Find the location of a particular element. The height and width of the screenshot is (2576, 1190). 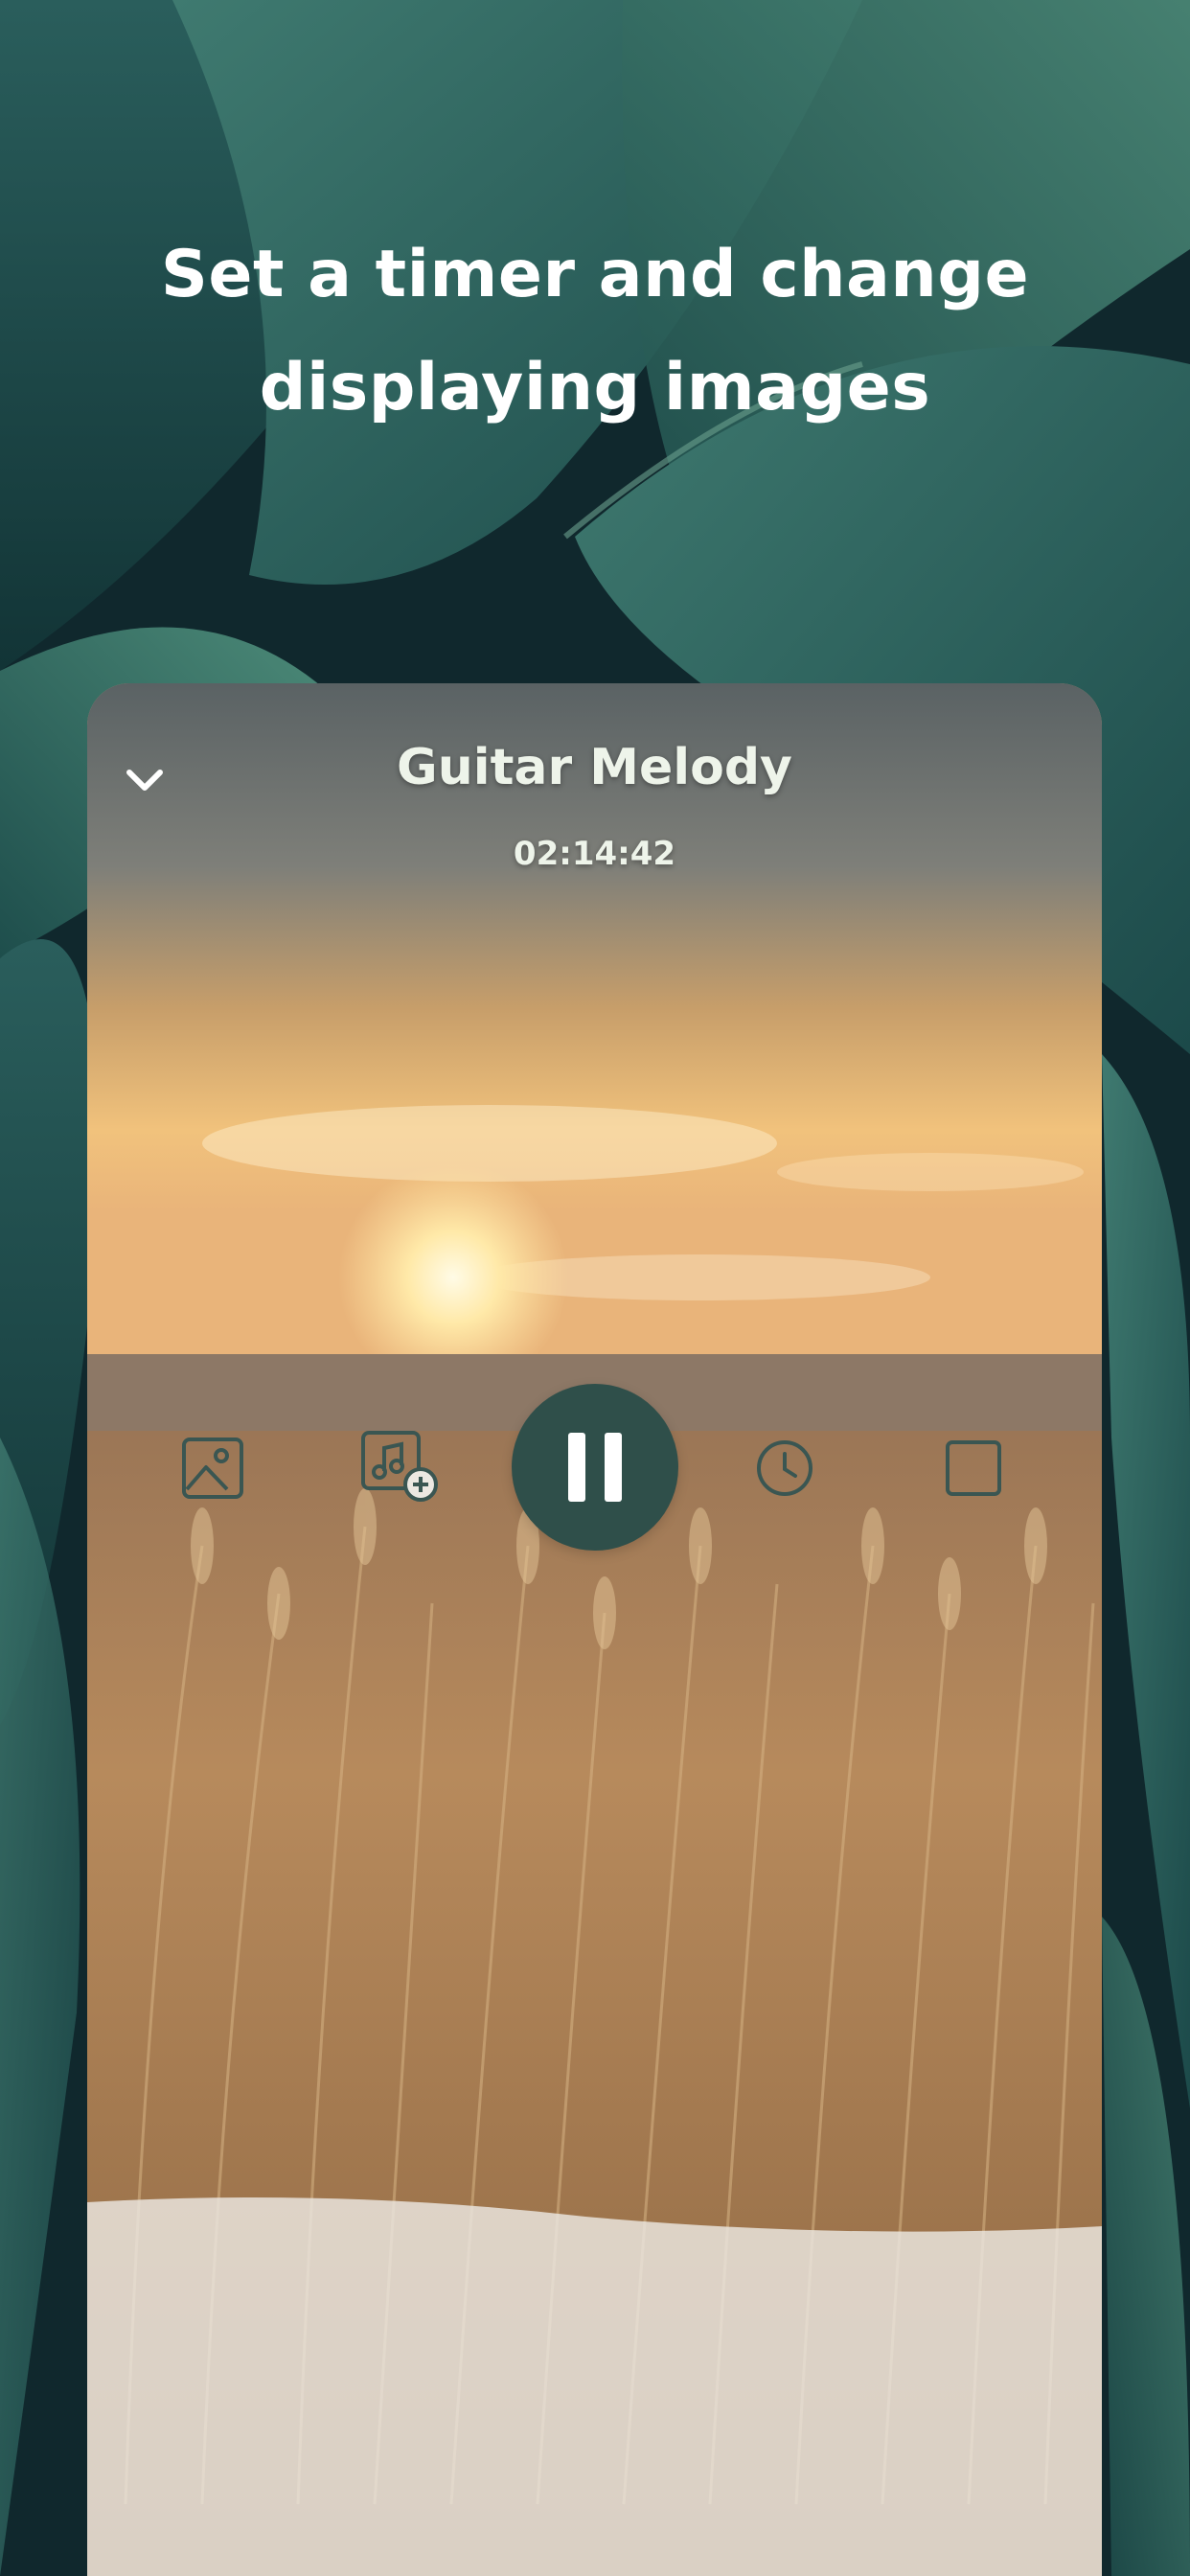

add-music-icon is located at coordinates (399, 1466).